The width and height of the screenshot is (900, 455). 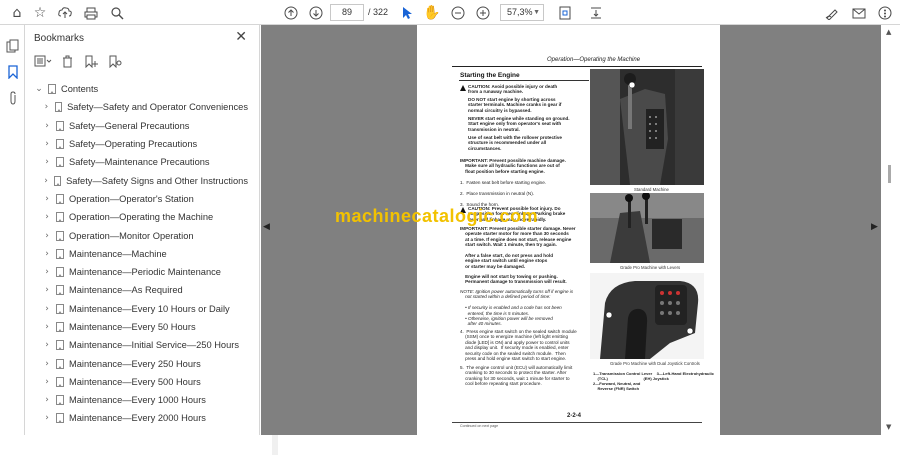 I want to click on bookmark-item: › Safety—Operating Precautions, so click(x=137, y=144).